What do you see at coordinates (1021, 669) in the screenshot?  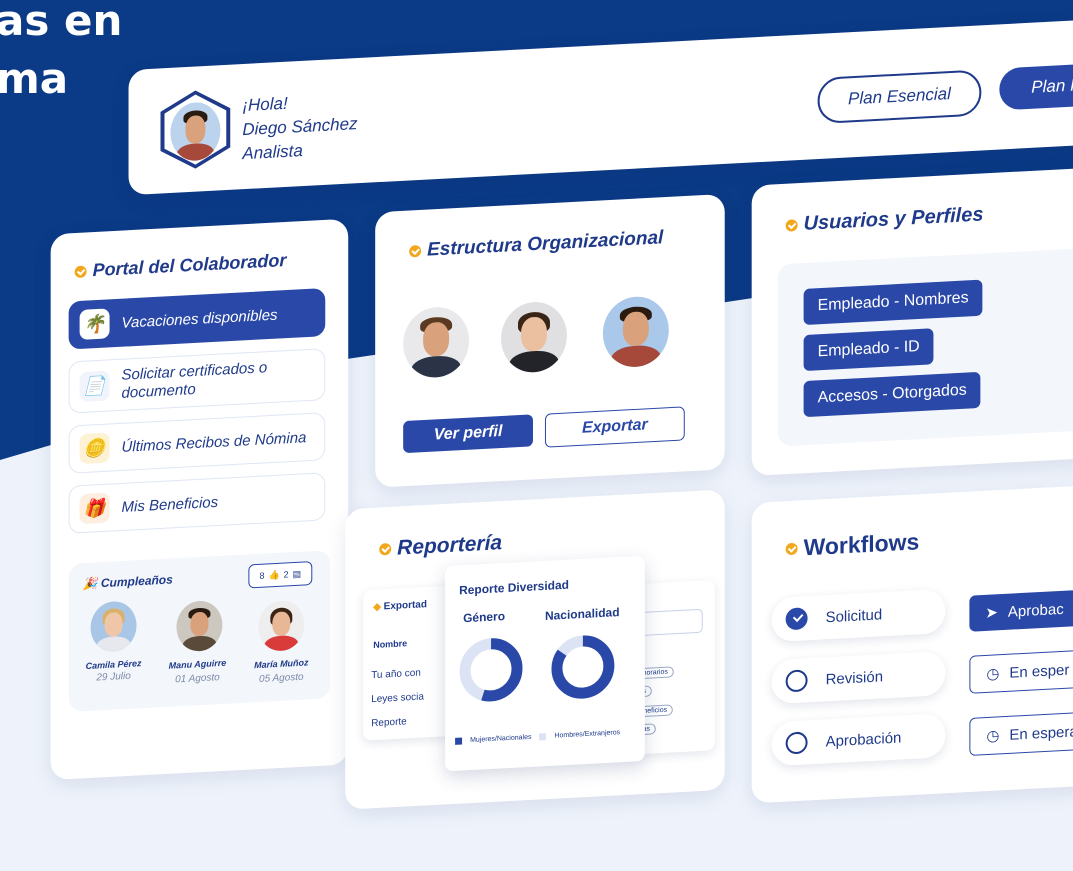 I see `en-espera-button-1: ◷ En esper` at bounding box center [1021, 669].